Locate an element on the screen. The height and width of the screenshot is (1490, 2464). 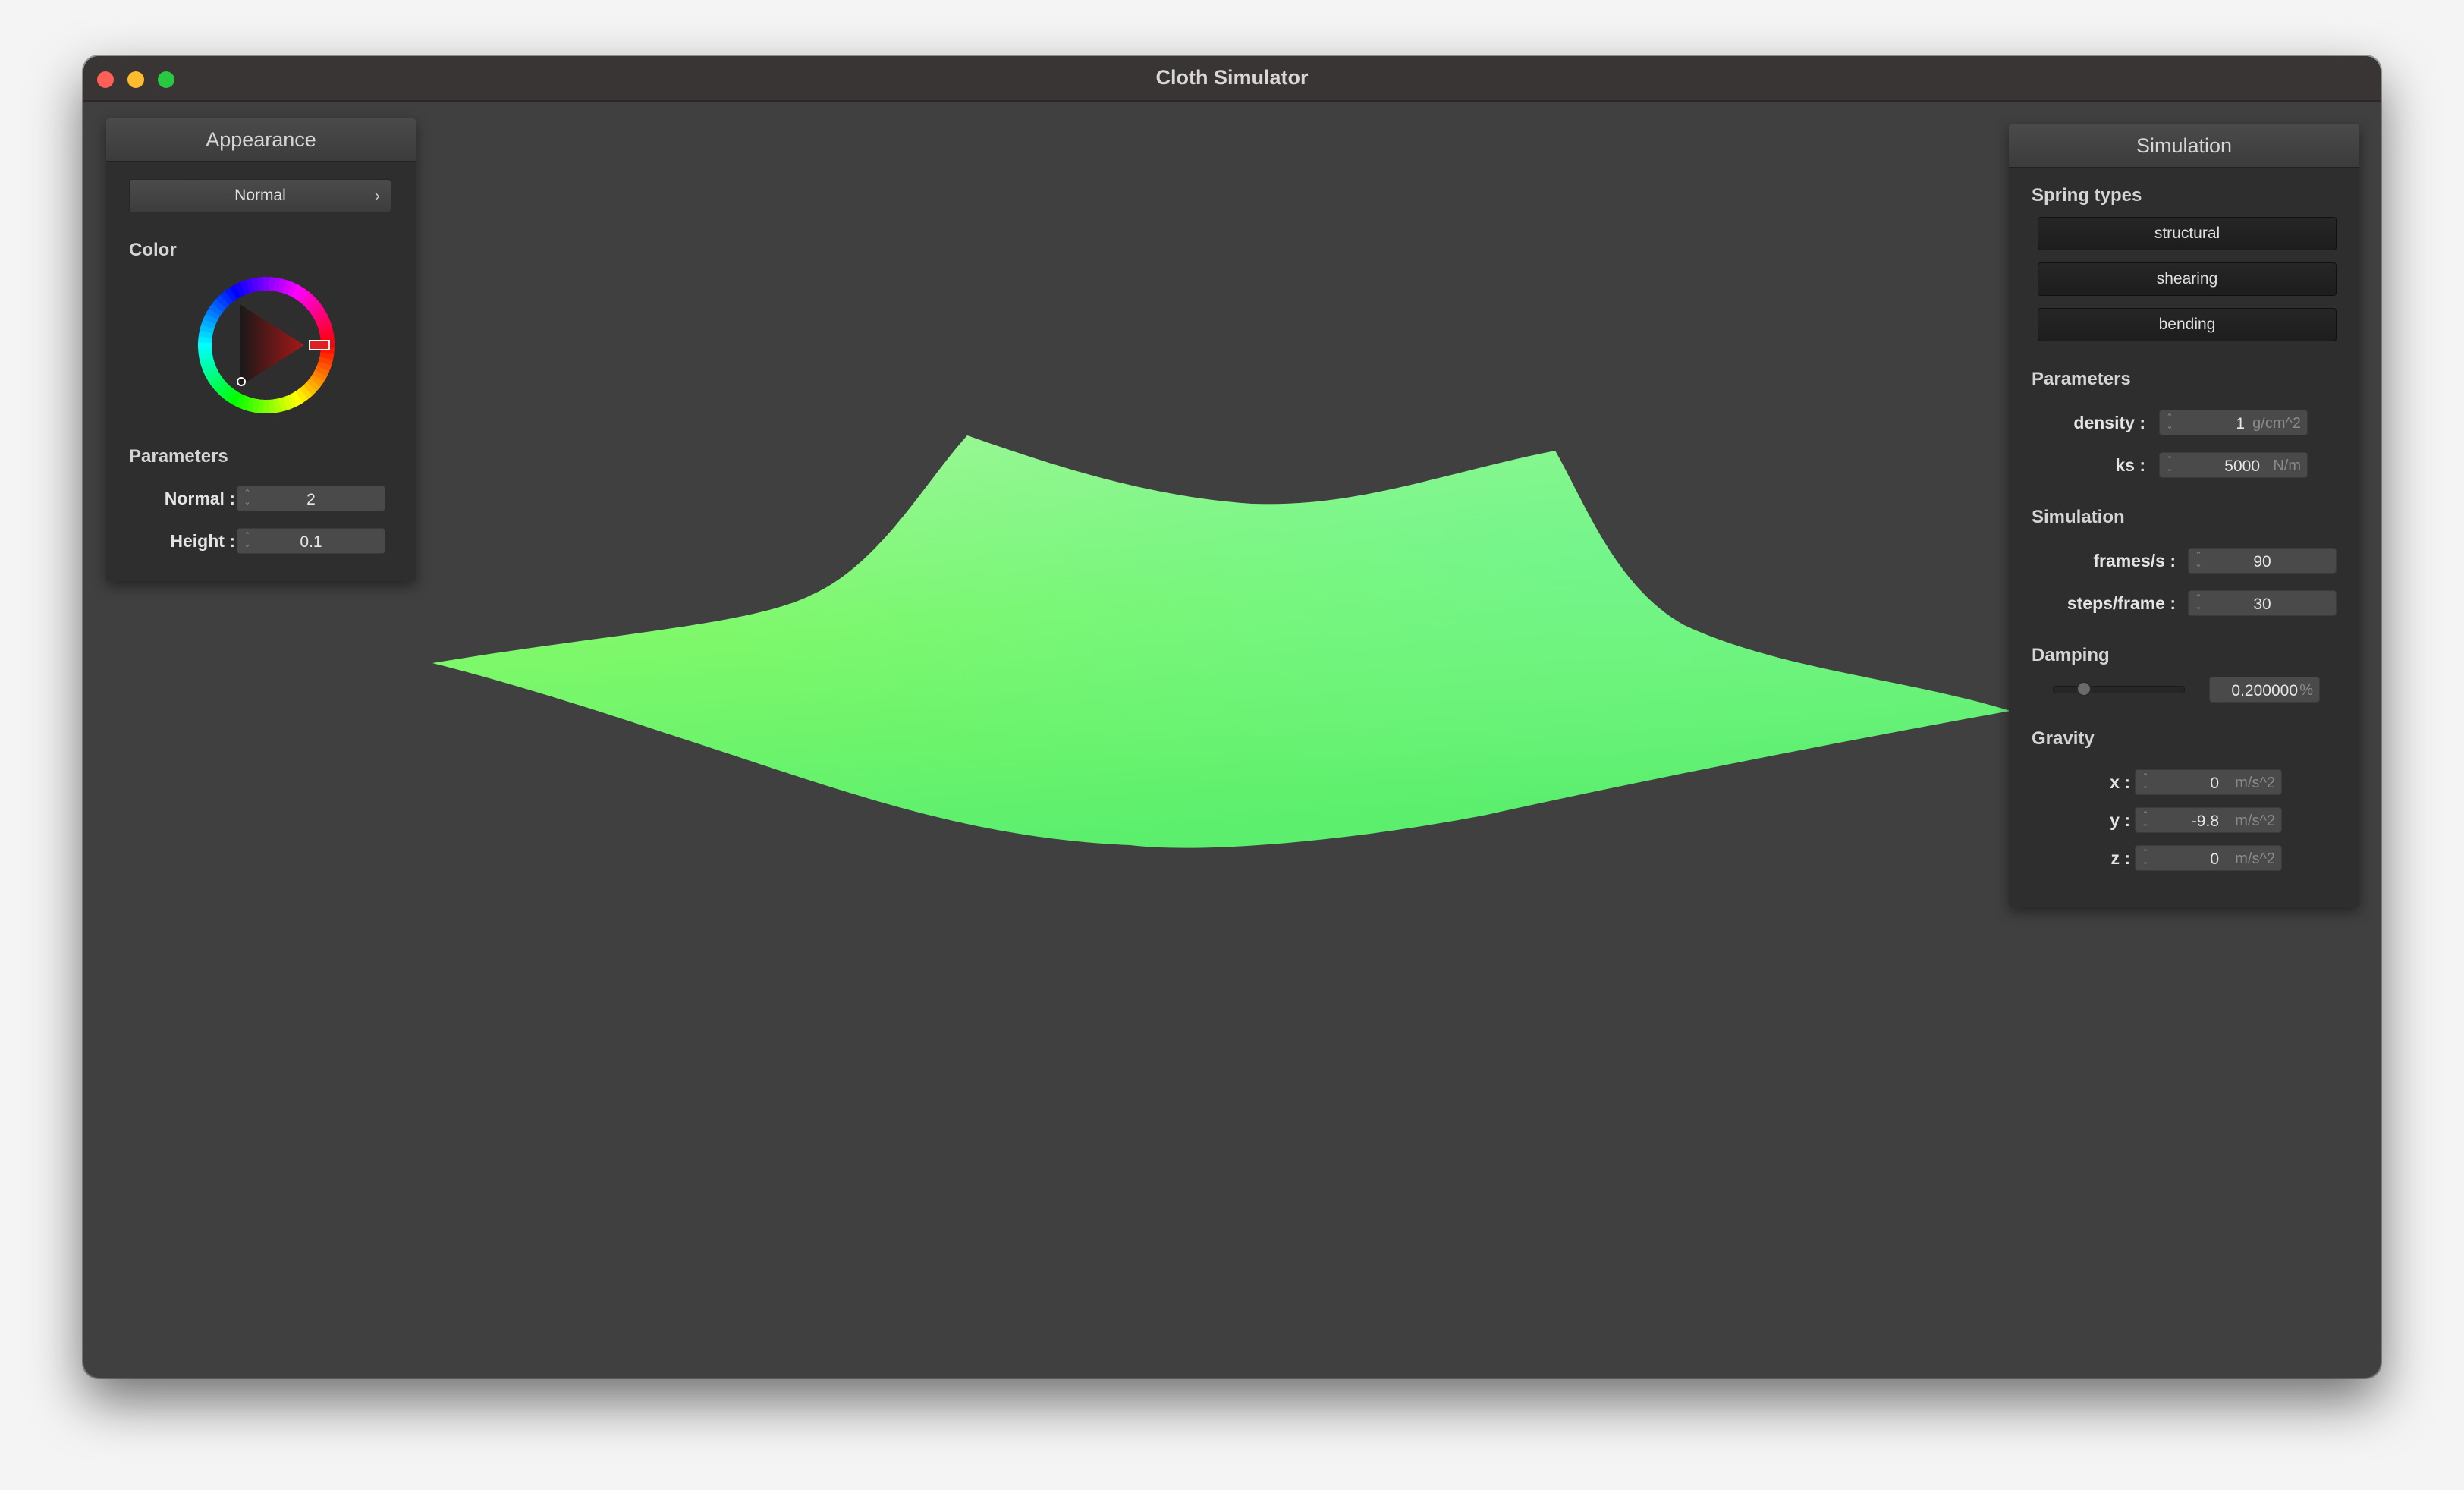
normal-value: 2 is located at coordinates (311, 500).